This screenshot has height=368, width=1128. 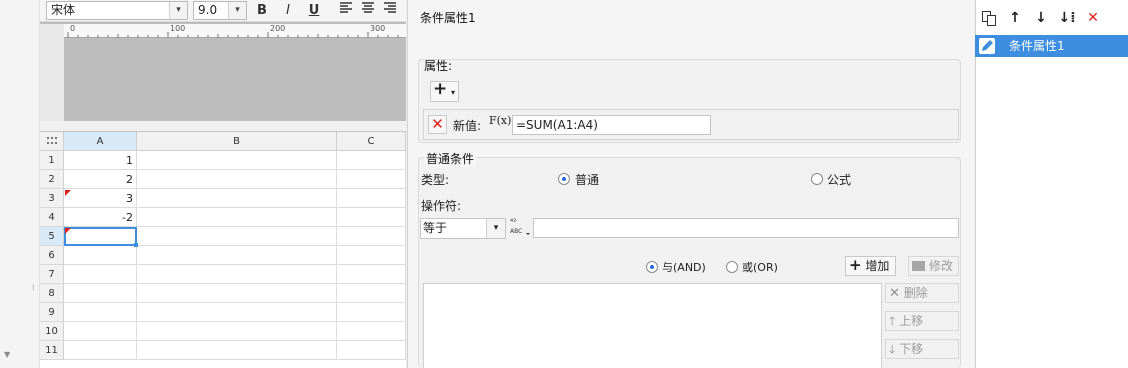 I want to click on new-value-input: =SUM(A1:A4), so click(x=611, y=125).